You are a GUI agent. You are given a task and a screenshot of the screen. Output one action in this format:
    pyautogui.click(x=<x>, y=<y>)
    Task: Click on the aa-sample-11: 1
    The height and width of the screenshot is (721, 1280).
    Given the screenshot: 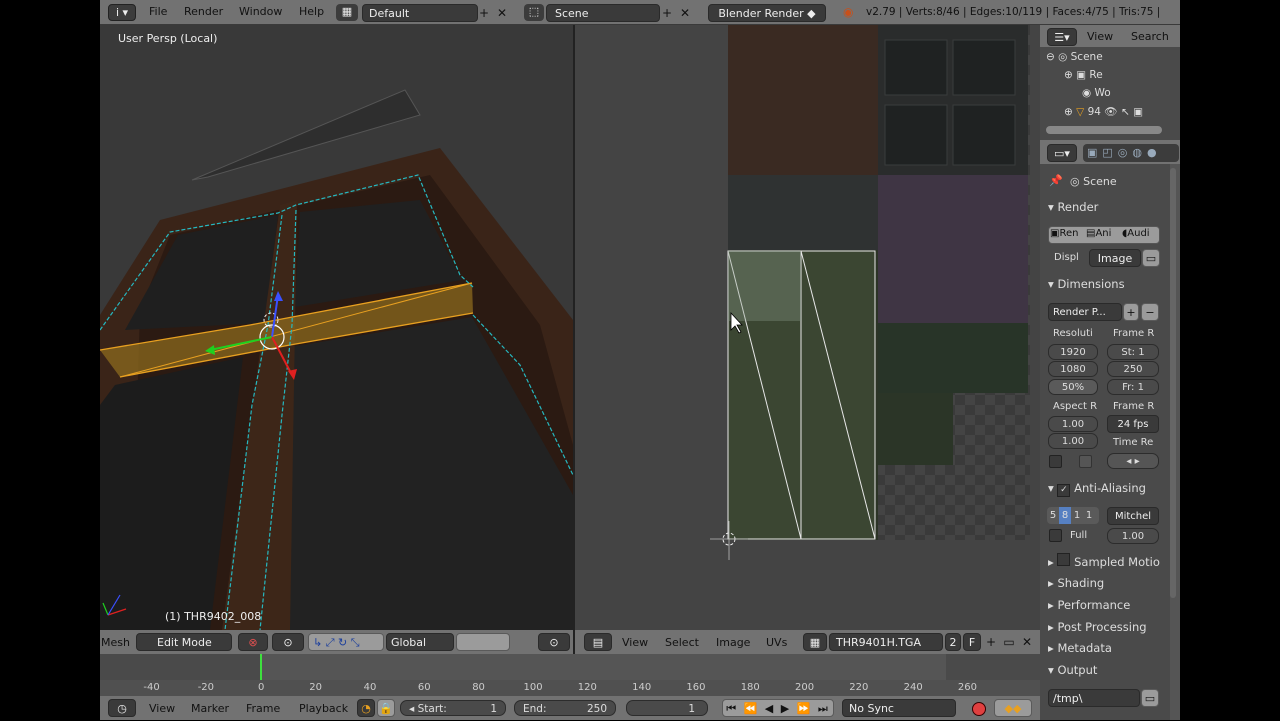 What is the action you would take?
    pyautogui.click(x=1077, y=515)
    